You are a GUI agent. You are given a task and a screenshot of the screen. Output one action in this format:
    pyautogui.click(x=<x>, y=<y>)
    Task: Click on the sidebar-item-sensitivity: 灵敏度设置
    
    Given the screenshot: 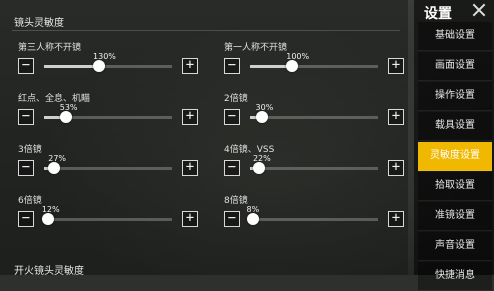 What is the action you would take?
    pyautogui.click(x=455, y=156)
    